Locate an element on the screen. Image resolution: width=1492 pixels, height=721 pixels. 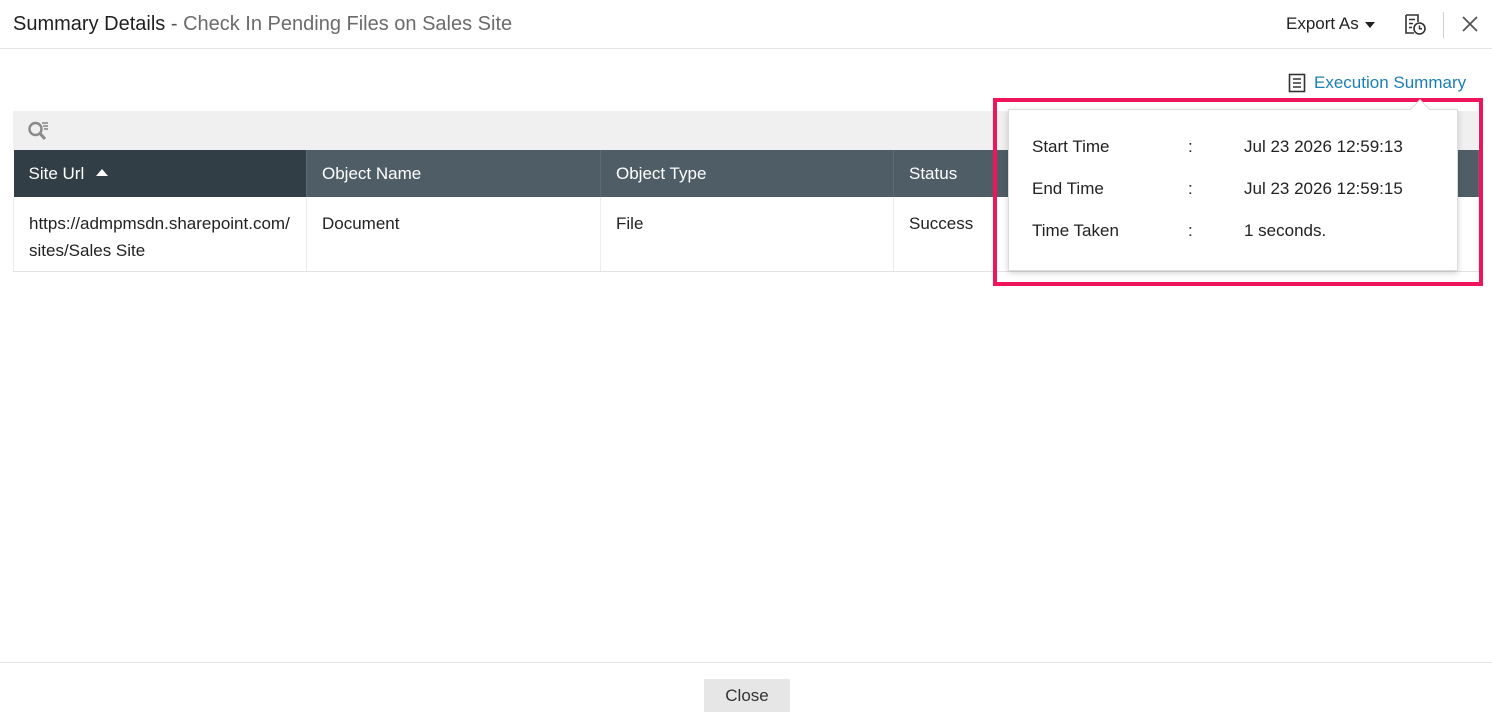
cell-object-name: Document is located at coordinates (453, 234).